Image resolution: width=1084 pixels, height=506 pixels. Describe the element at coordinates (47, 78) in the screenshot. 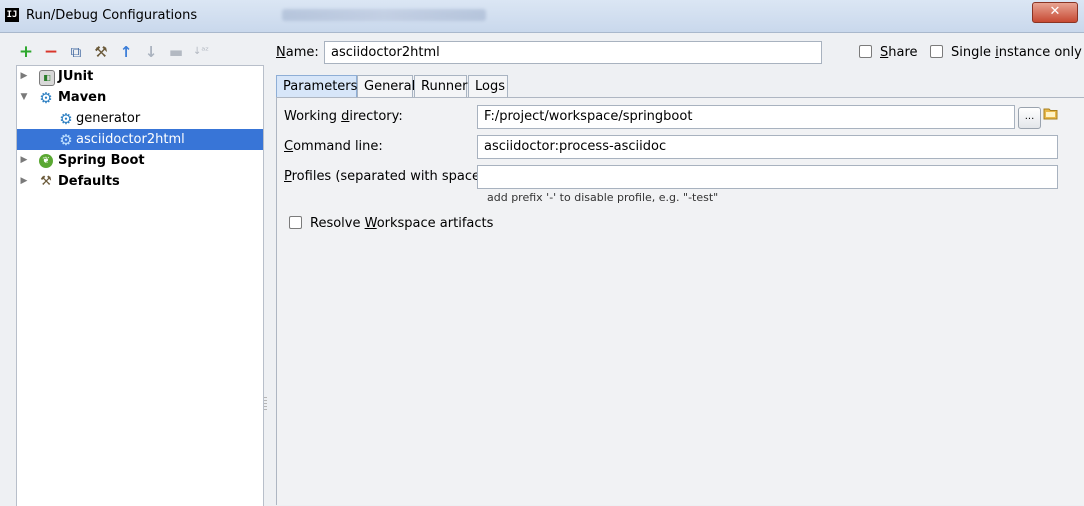

I see `junit-icon: ◧` at that location.